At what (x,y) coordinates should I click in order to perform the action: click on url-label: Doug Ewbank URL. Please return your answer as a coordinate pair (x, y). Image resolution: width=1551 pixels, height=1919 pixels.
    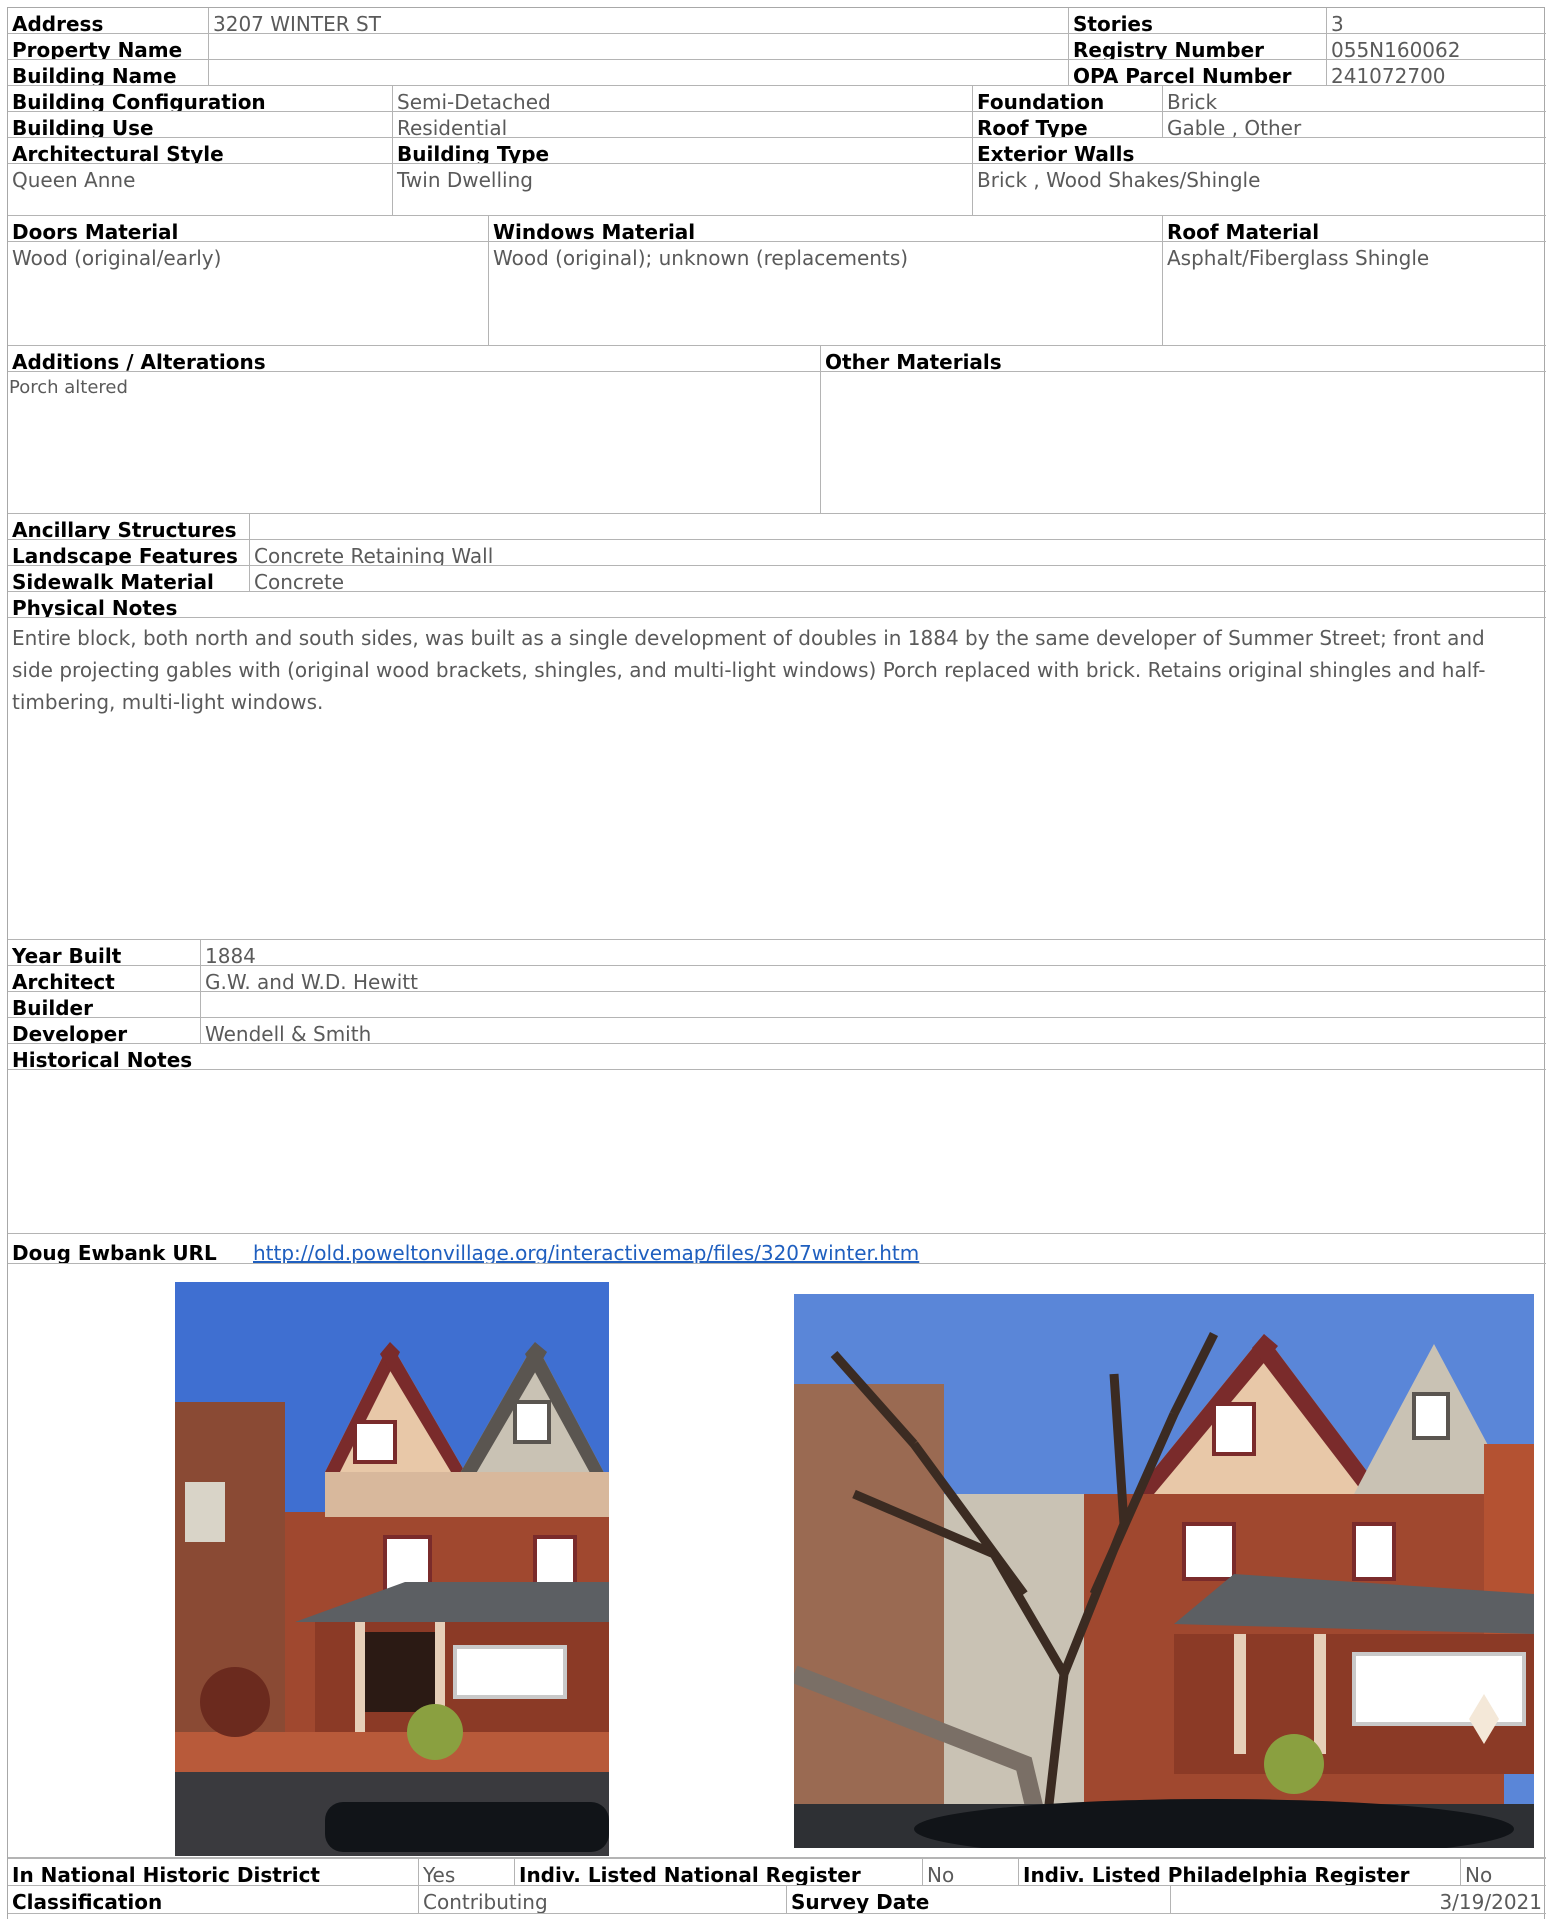
    Looking at the image, I should click on (114, 1252).